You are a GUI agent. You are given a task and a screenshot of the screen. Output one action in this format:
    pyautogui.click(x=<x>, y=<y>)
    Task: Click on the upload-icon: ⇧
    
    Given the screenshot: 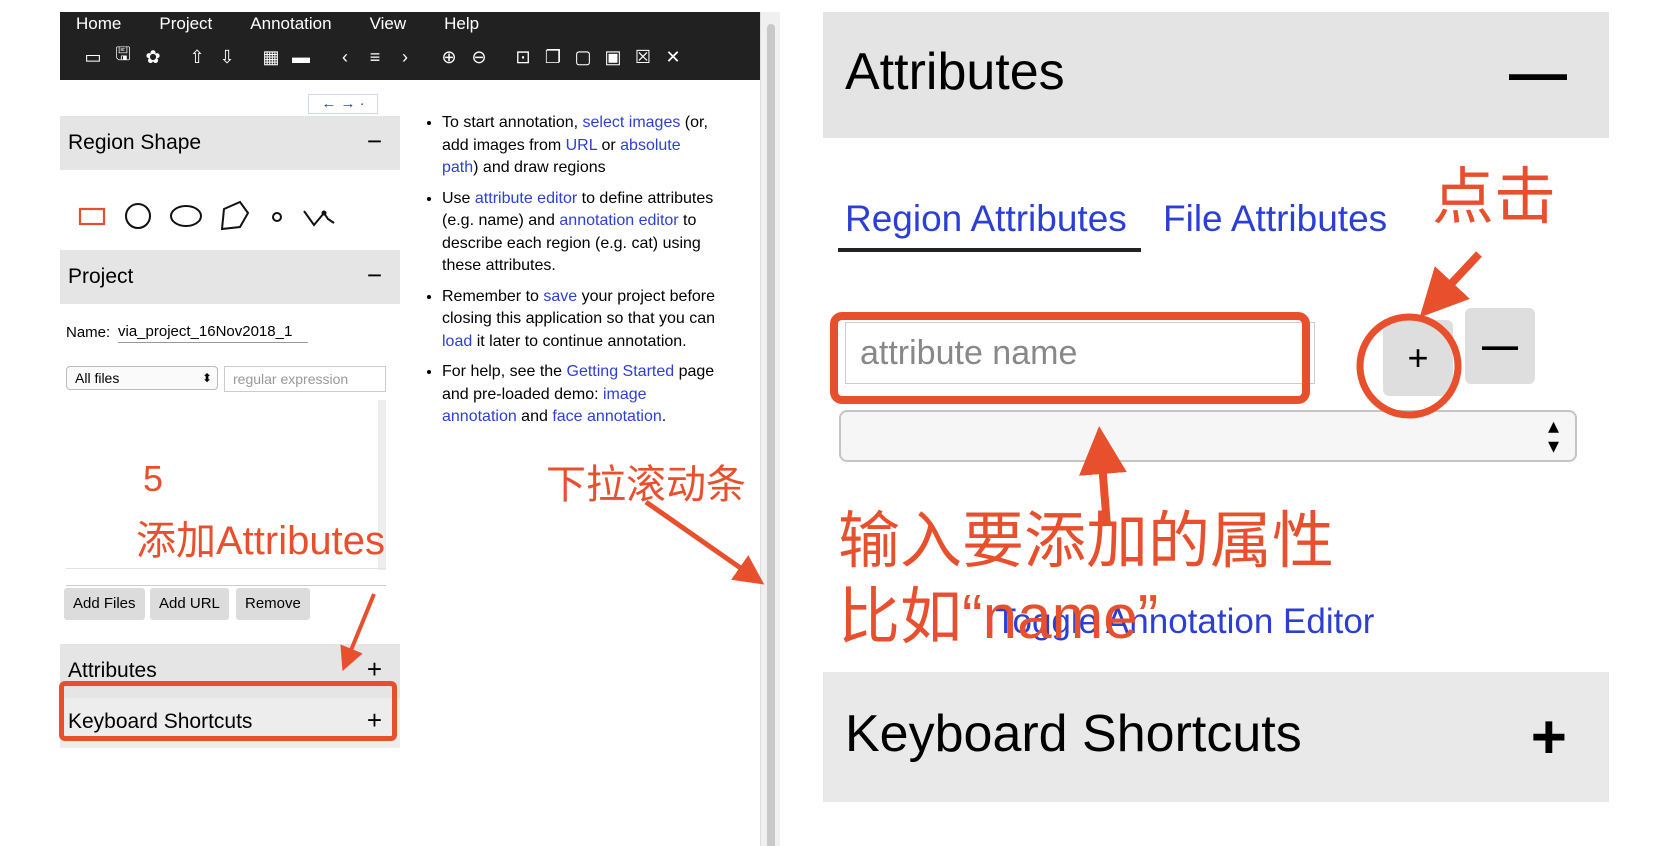 What is the action you would take?
    pyautogui.click(x=197, y=57)
    